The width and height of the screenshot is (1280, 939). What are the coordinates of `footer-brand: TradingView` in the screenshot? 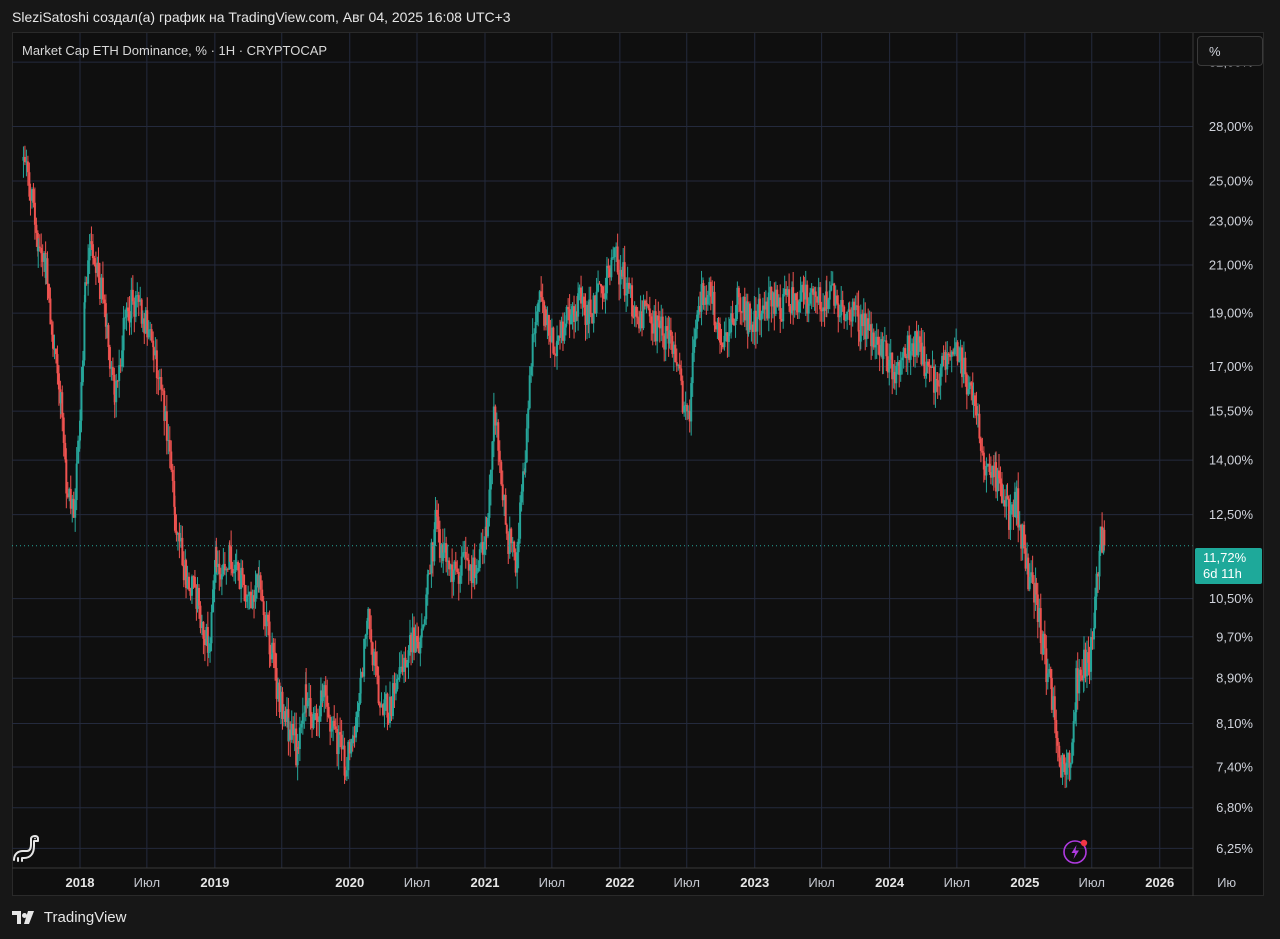 It's located at (69, 917).